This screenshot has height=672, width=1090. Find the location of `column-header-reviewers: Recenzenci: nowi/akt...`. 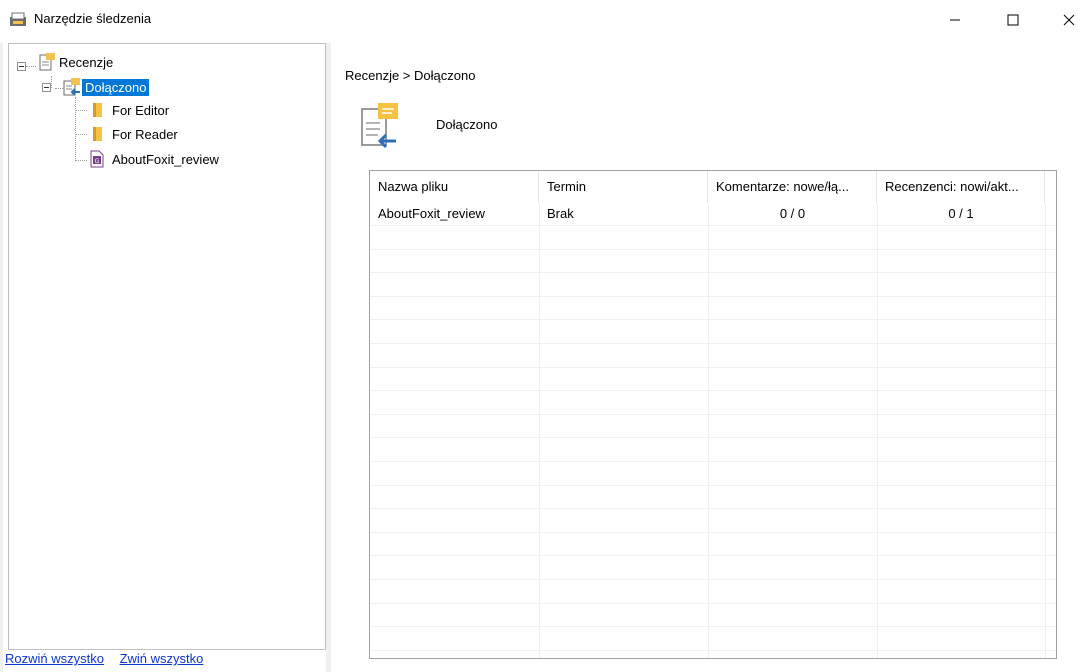

column-header-reviewers: Recenzenci: nowi/akt... is located at coordinates (961, 187).